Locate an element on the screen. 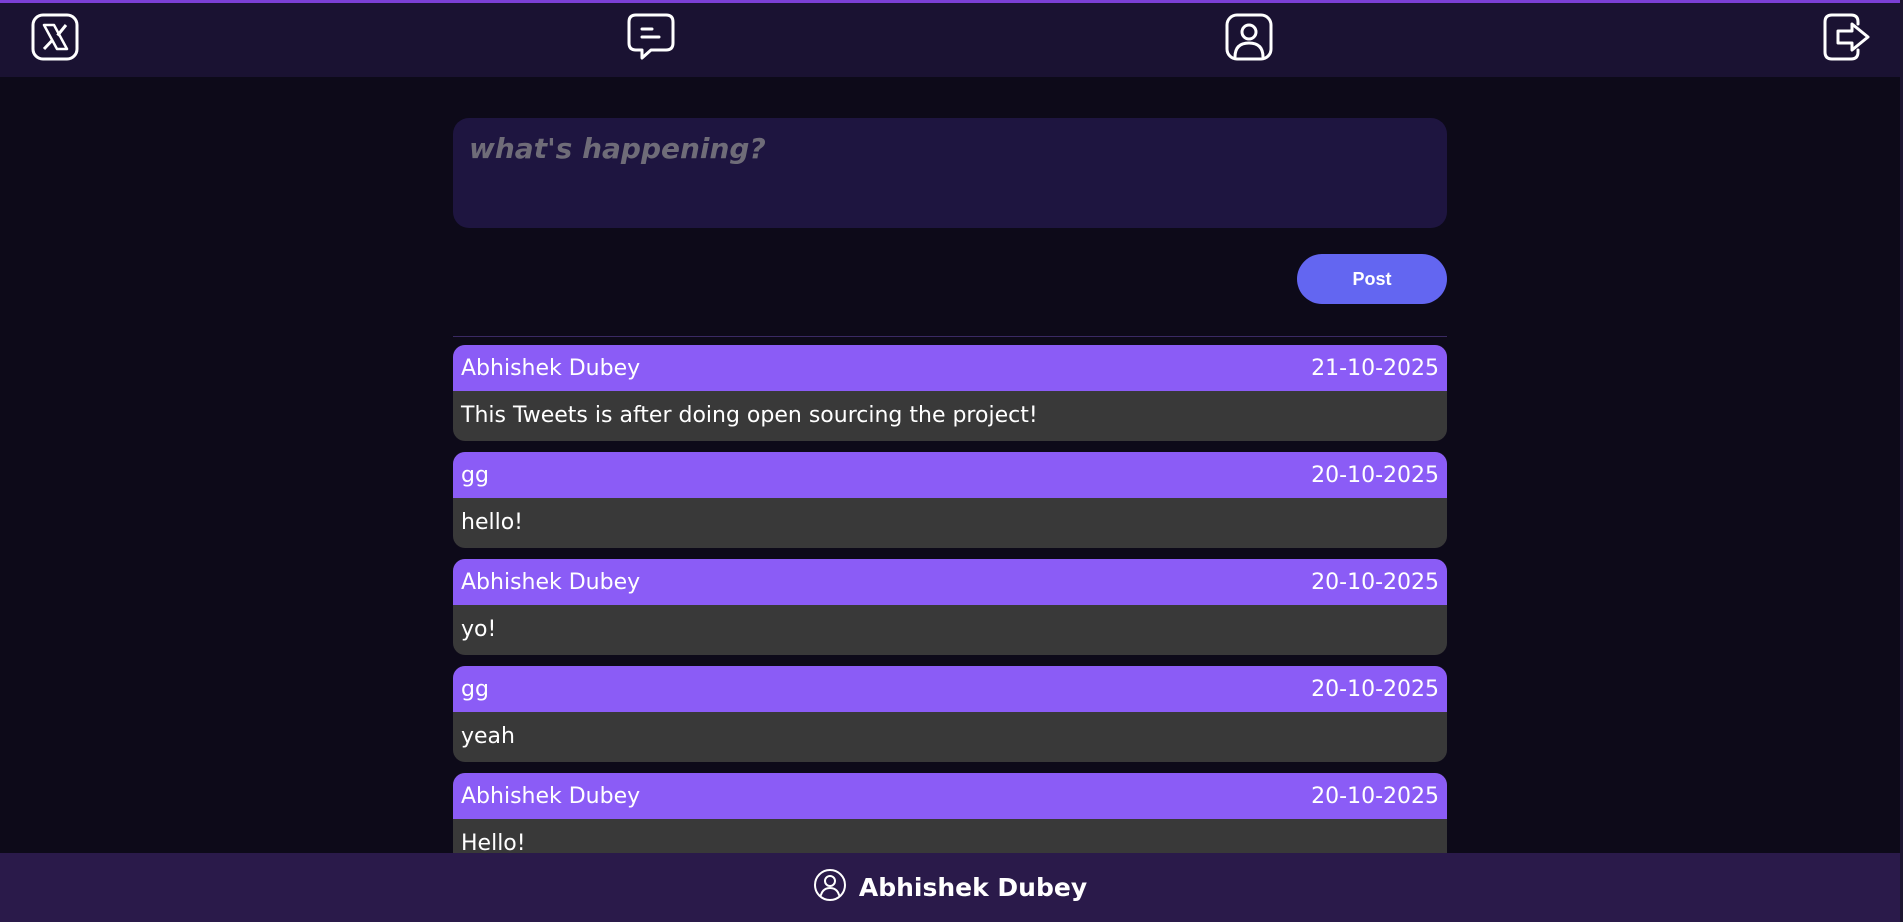  tweet-text: yo! is located at coordinates (479, 629).